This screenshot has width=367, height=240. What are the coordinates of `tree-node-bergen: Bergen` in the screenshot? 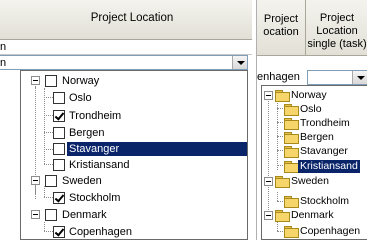 It's located at (134, 133).